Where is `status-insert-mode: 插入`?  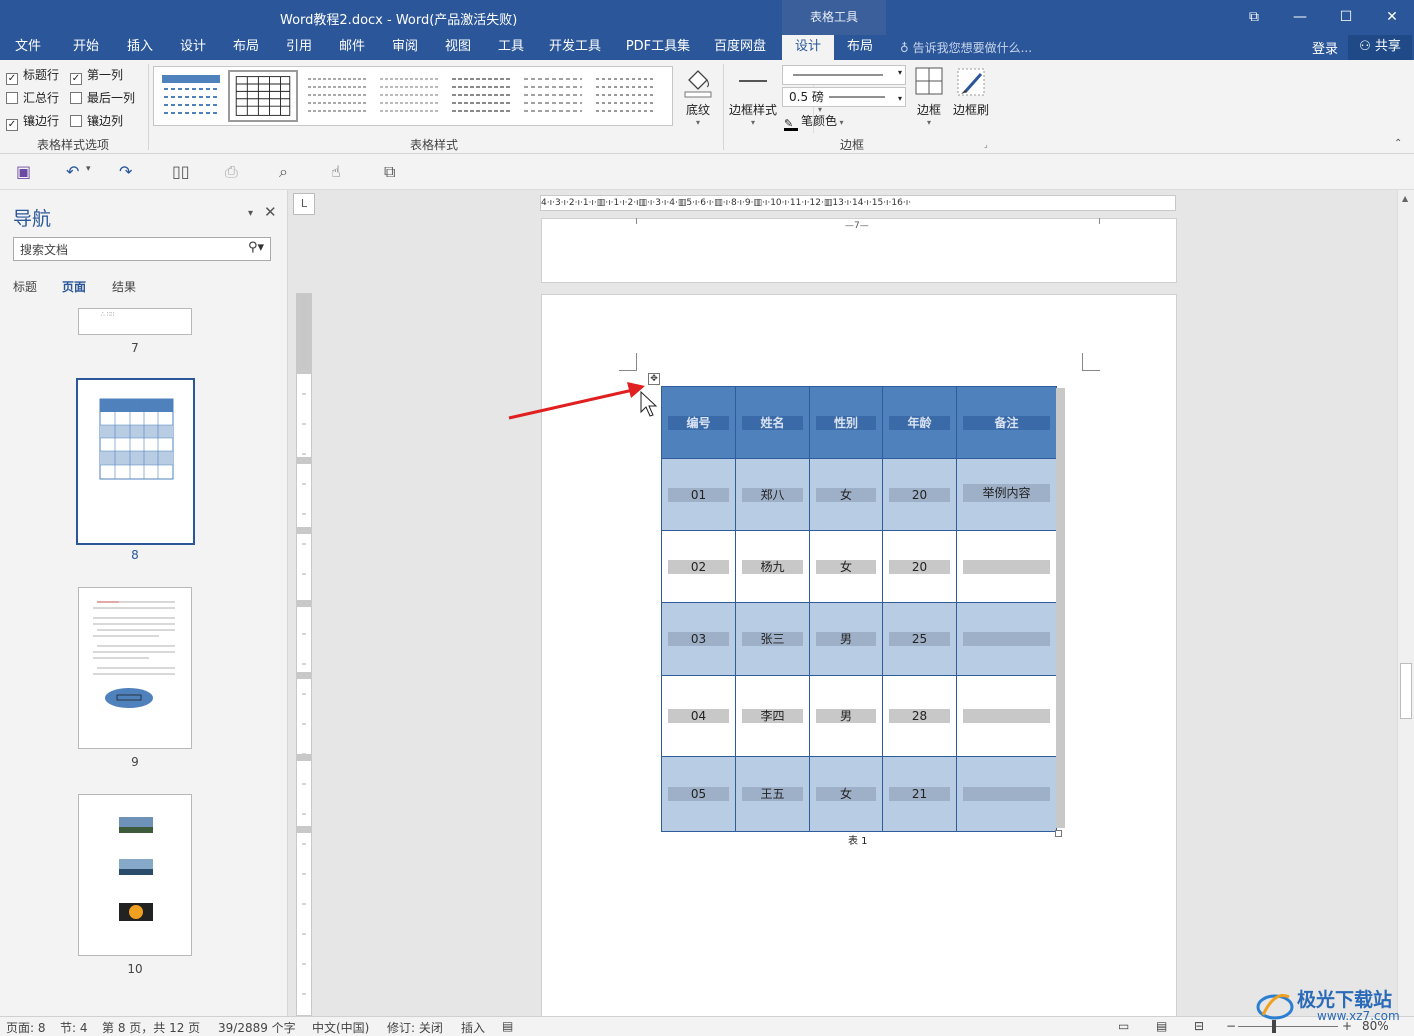
status-insert-mode: 插入 is located at coordinates (473, 1027).